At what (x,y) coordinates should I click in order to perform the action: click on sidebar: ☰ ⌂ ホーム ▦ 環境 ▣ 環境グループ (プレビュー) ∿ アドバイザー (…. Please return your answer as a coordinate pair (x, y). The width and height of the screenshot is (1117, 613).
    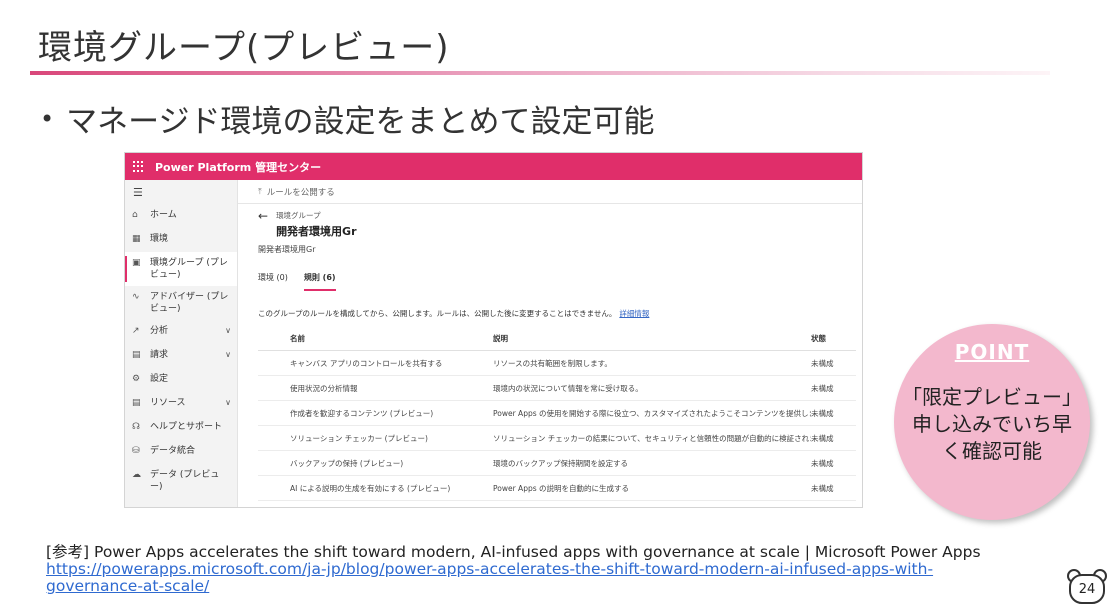
    Looking at the image, I should click on (181, 343).